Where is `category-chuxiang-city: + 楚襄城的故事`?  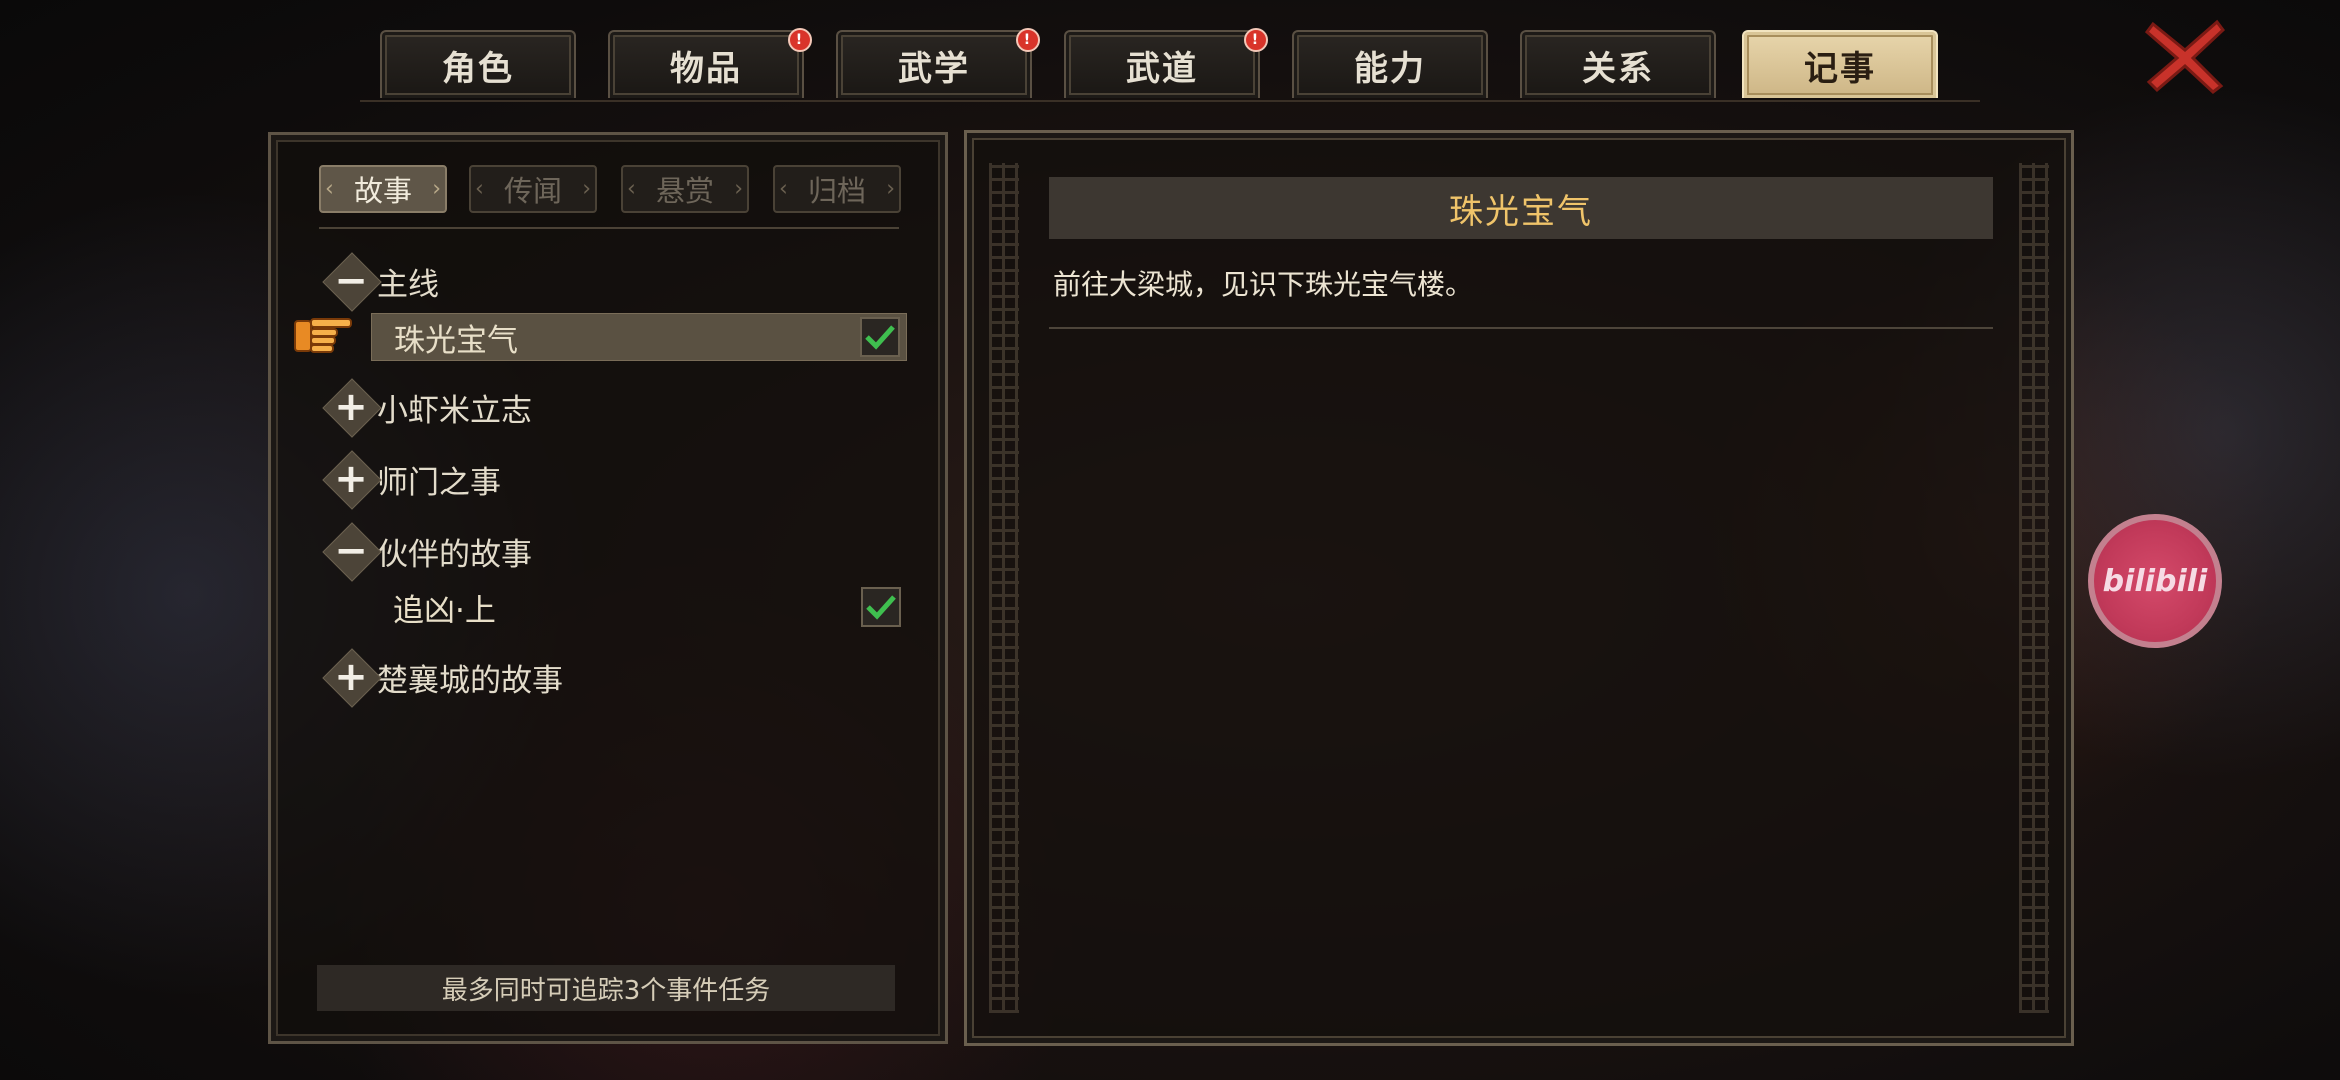
category-chuxiang-city: + 楚襄城的故事 is located at coordinates (442, 677).